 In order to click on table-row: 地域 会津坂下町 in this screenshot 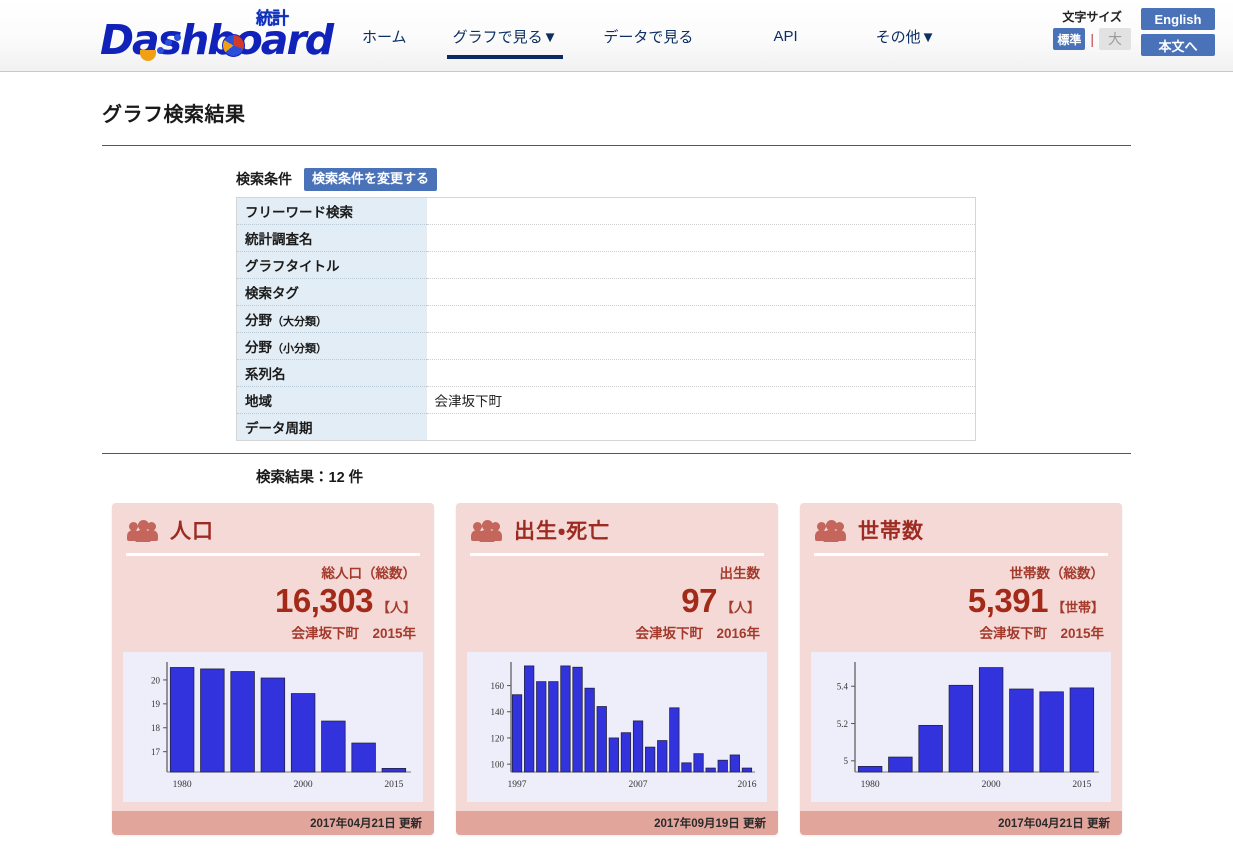, I will do `click(606, 400)`.